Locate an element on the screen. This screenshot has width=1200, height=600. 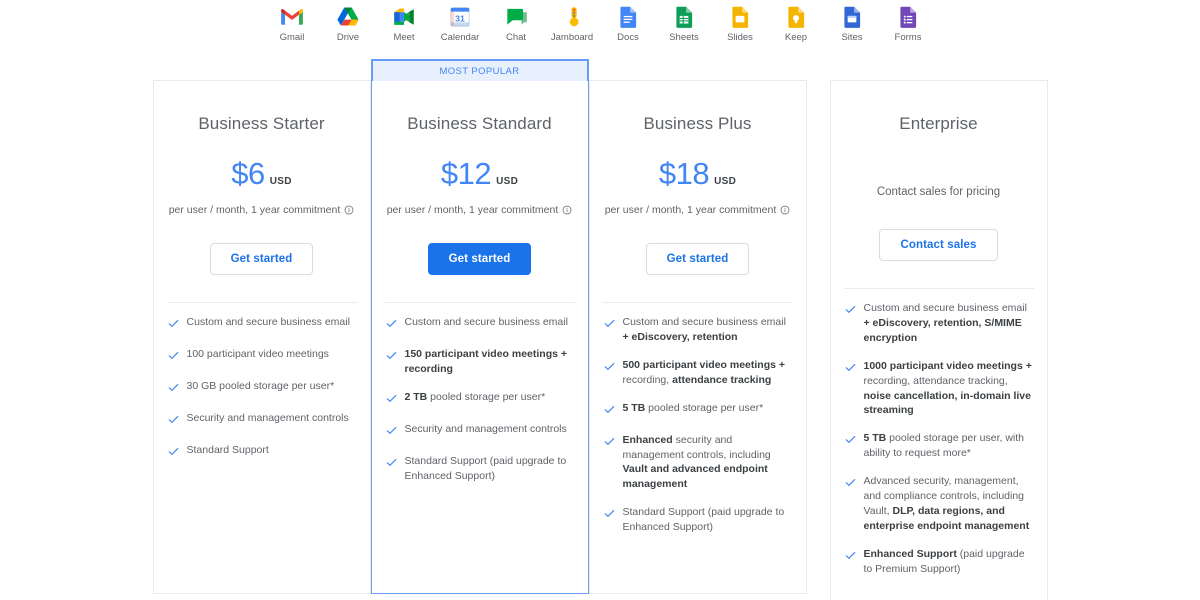
price-amount: $6 is located at coordinates (248, 173).